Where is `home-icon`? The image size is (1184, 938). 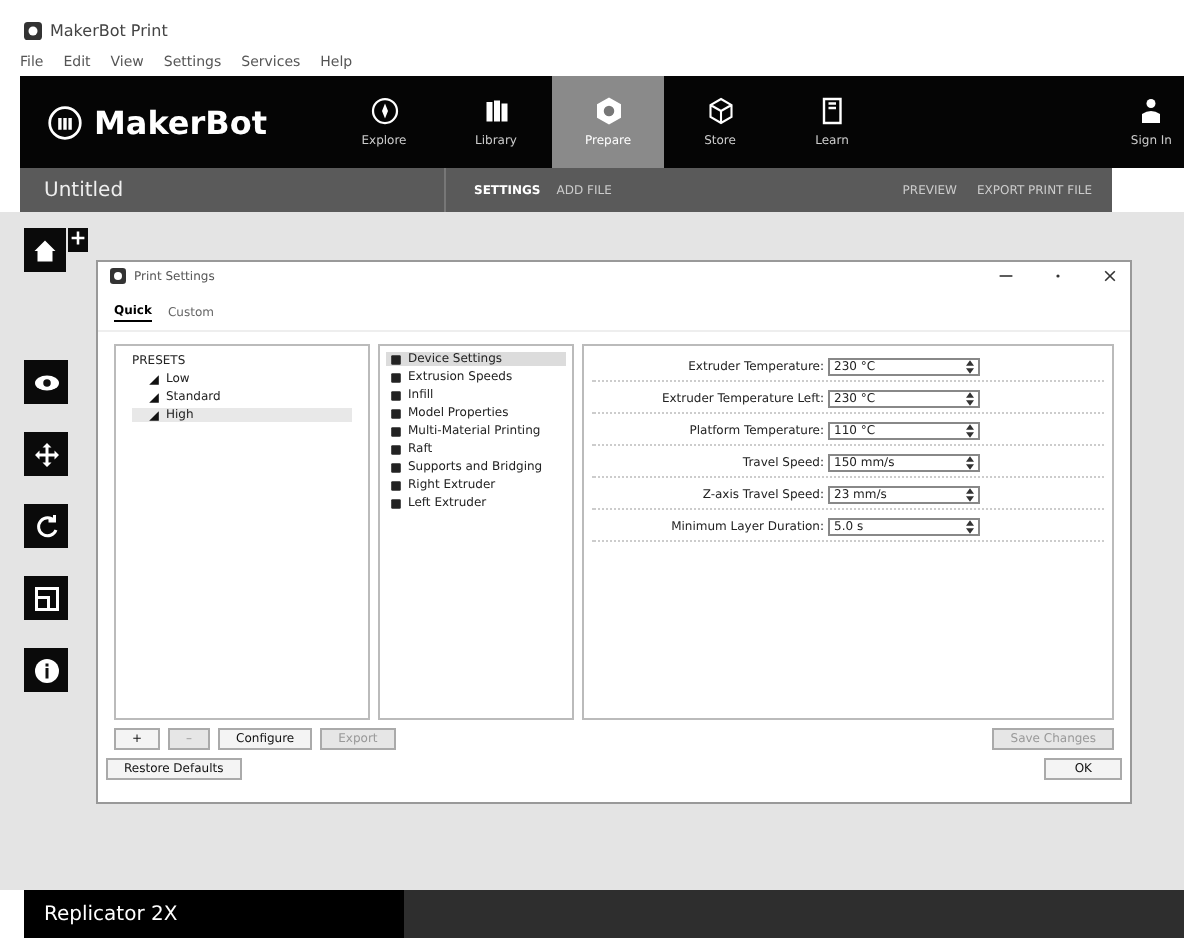 home-icon is located at coordinates (45, 250).